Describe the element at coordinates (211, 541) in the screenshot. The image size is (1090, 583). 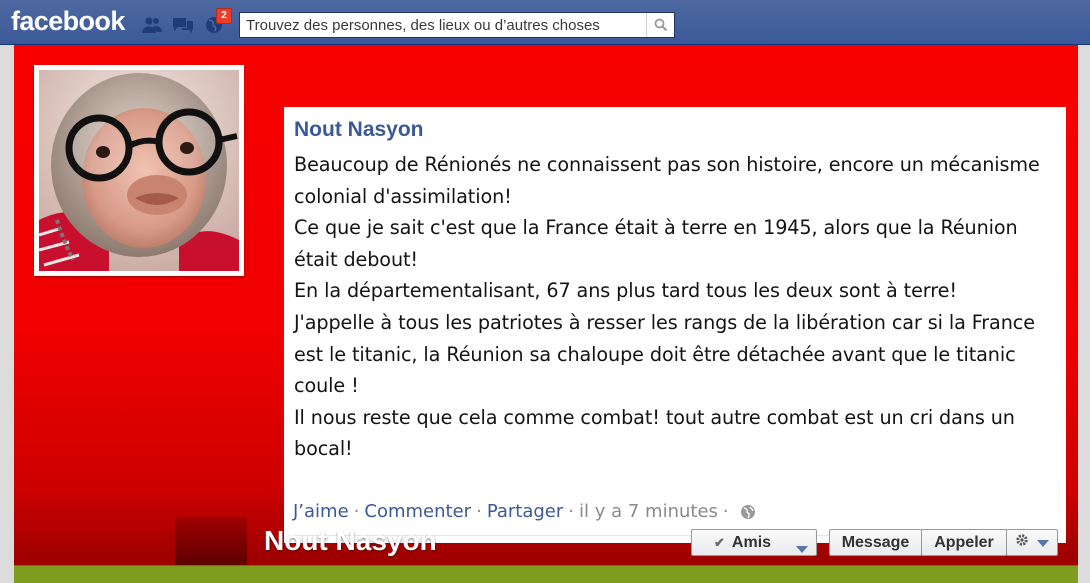
I see `cover-shadow-block` at that location.